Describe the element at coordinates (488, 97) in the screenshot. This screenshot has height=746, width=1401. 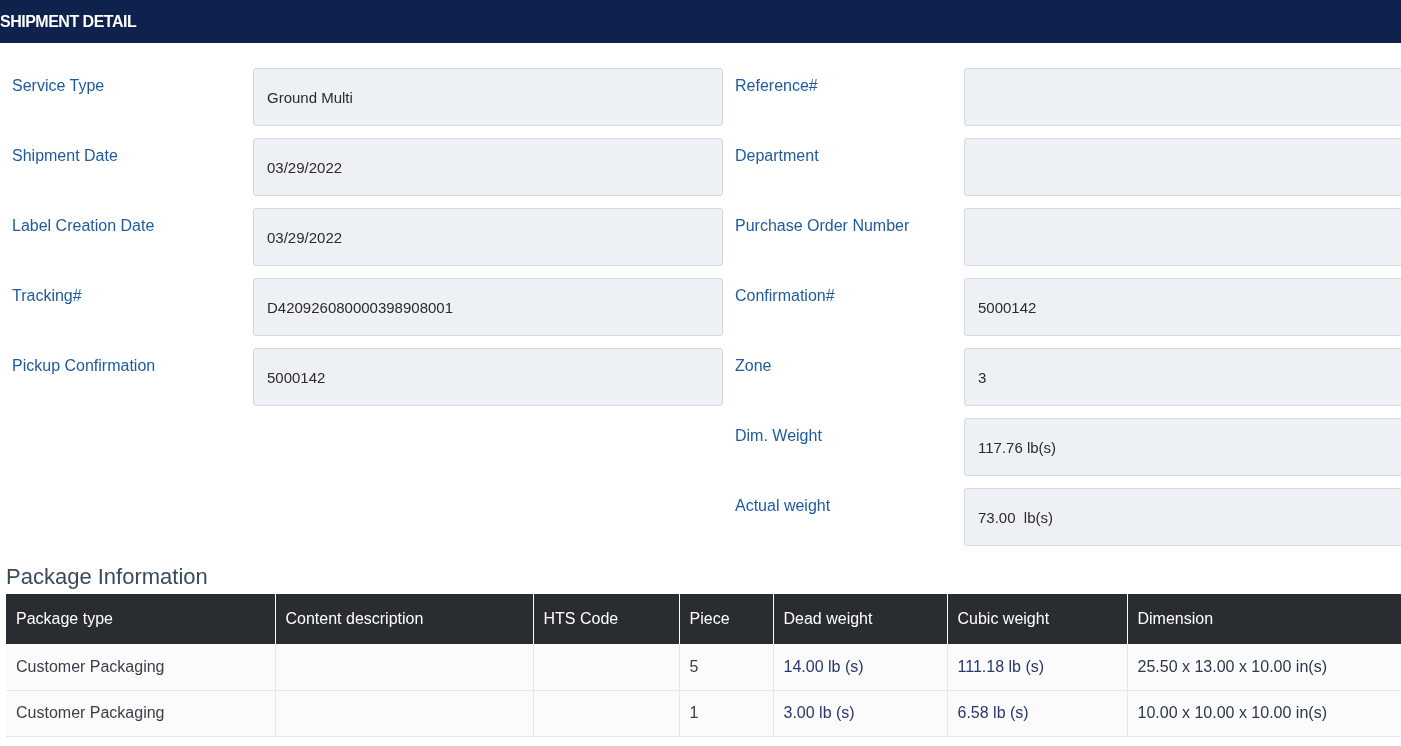
I see `read-only-field: Ground Multi` at that location.